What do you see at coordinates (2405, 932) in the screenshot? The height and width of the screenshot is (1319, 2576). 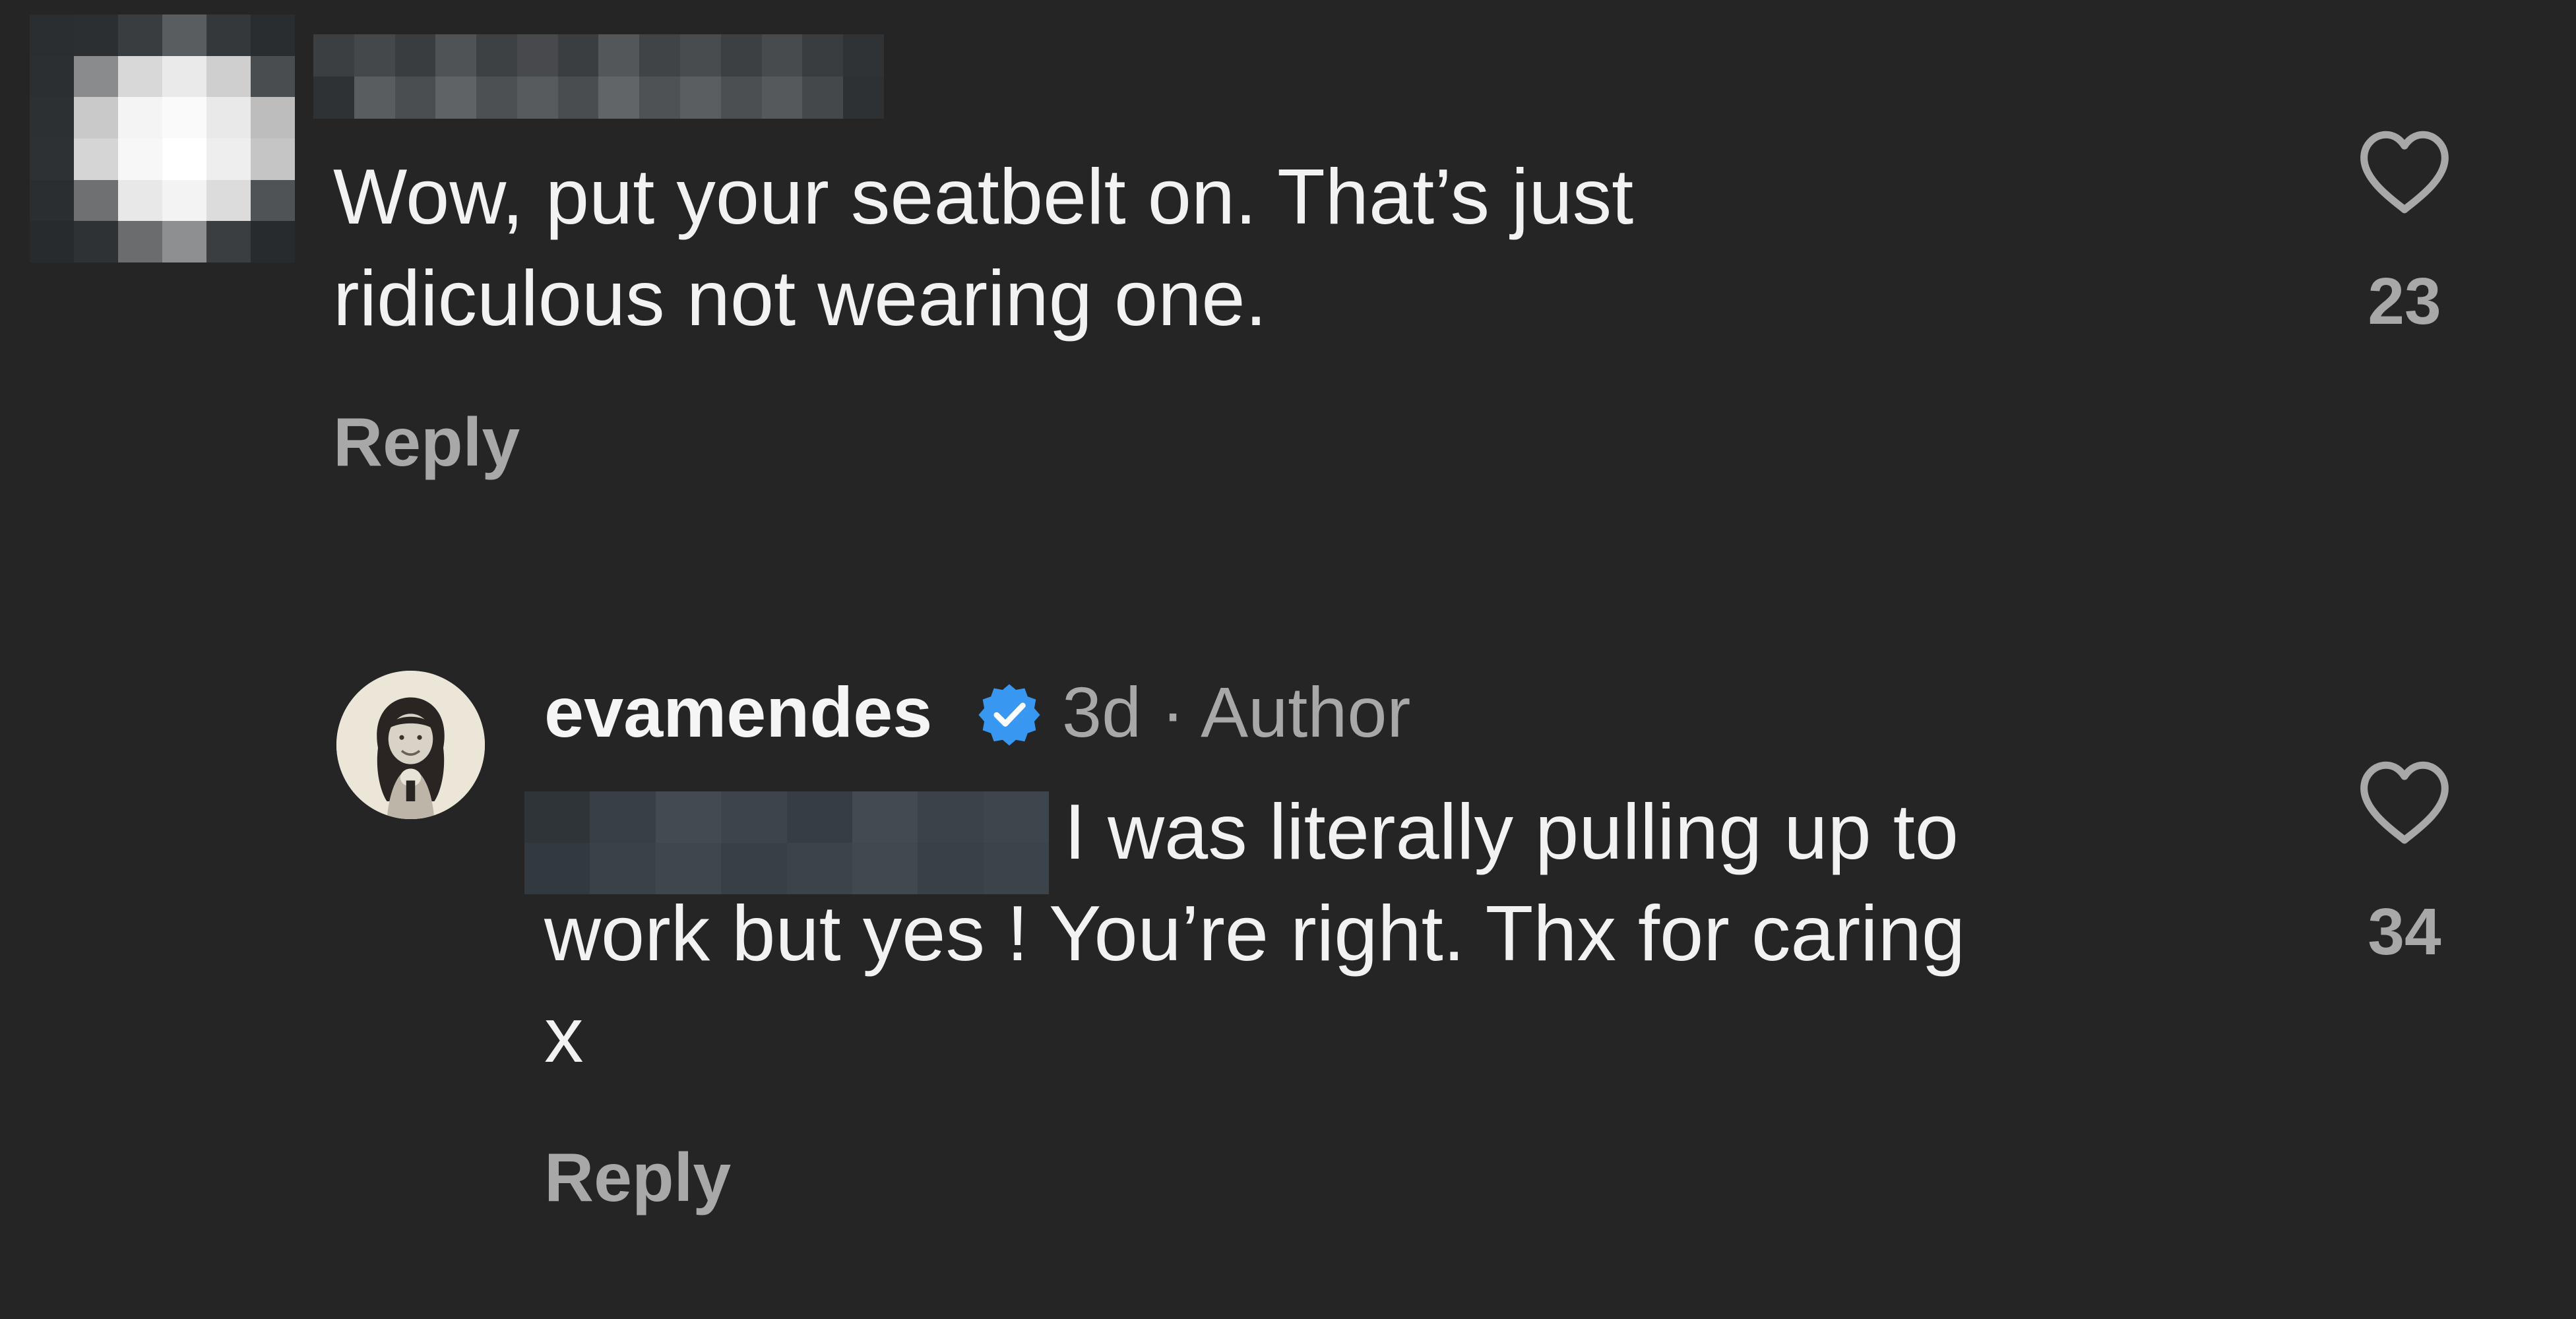 I see `like-count: 34` at bounding box center [2405, 932].